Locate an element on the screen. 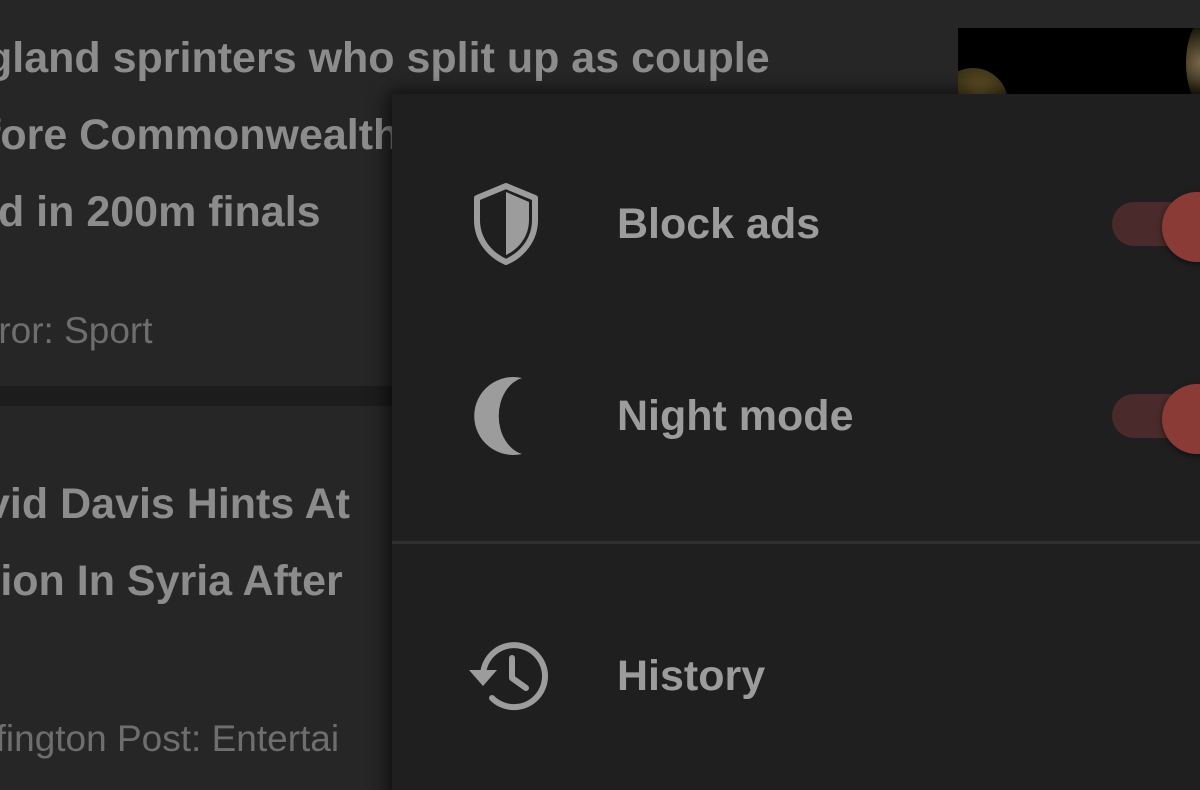 The height and width of the screenshot is (790, 1200). menu-item-history: History is located at coordinates (796, 676).